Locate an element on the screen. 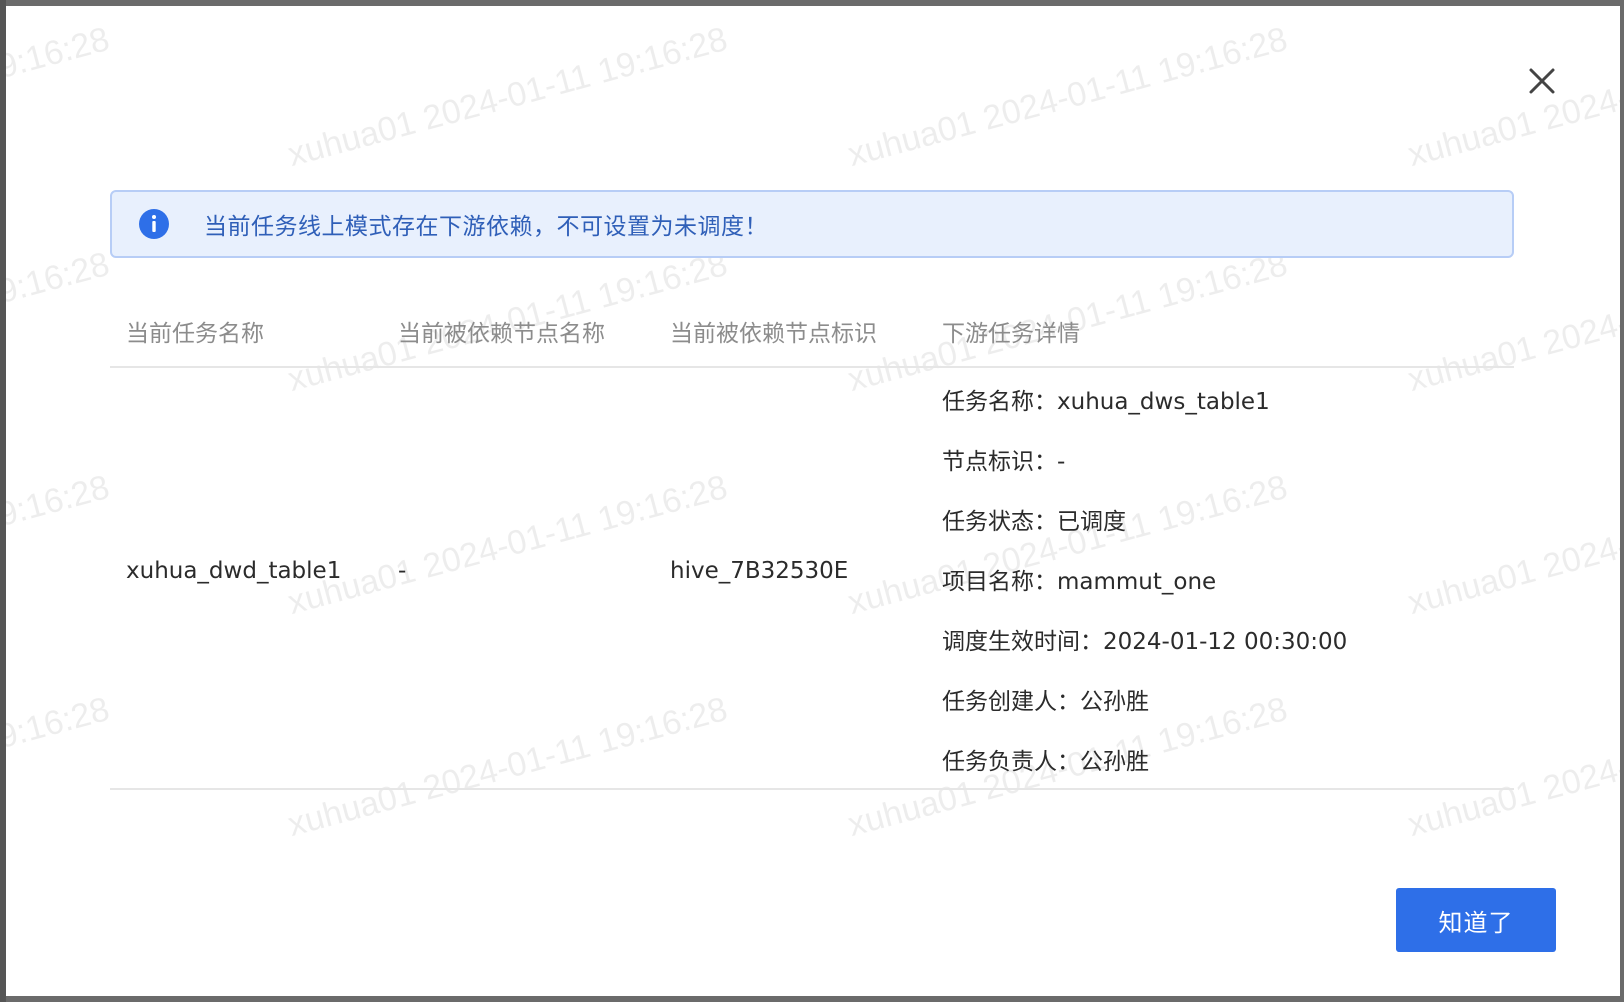 The image size is (1624, 1002). close-icon is located at coordinates (1542, 81).